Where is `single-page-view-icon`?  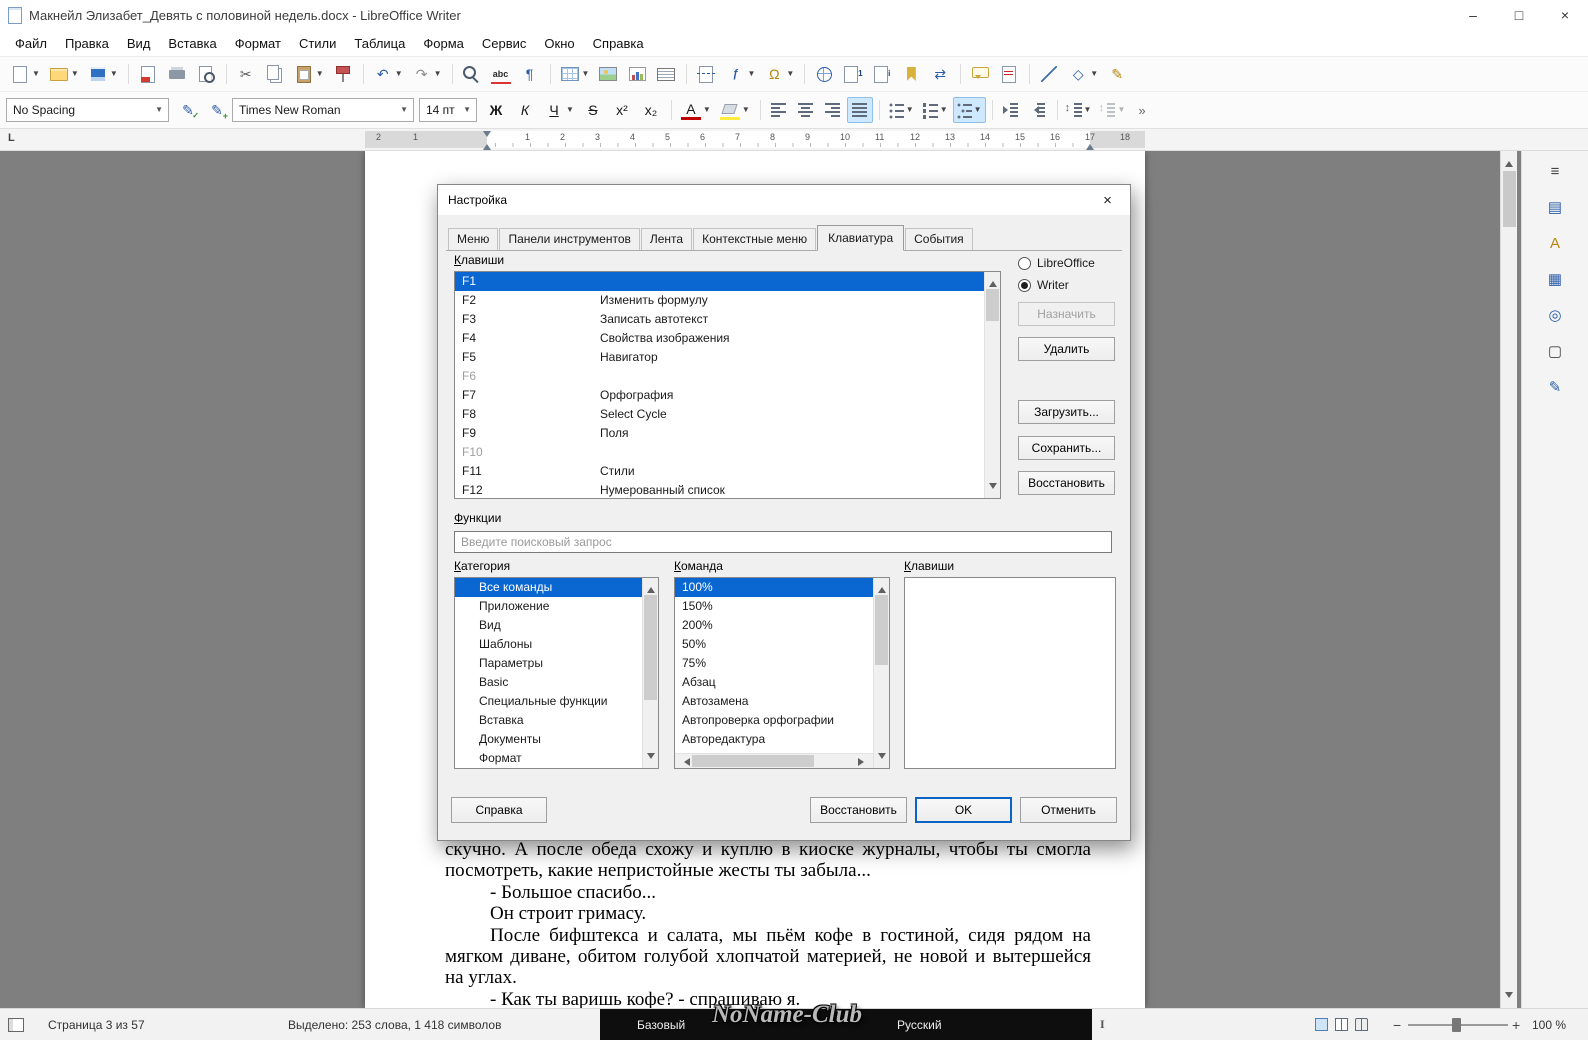
single-page-view-icon is located at coordinates (1321, 1024).